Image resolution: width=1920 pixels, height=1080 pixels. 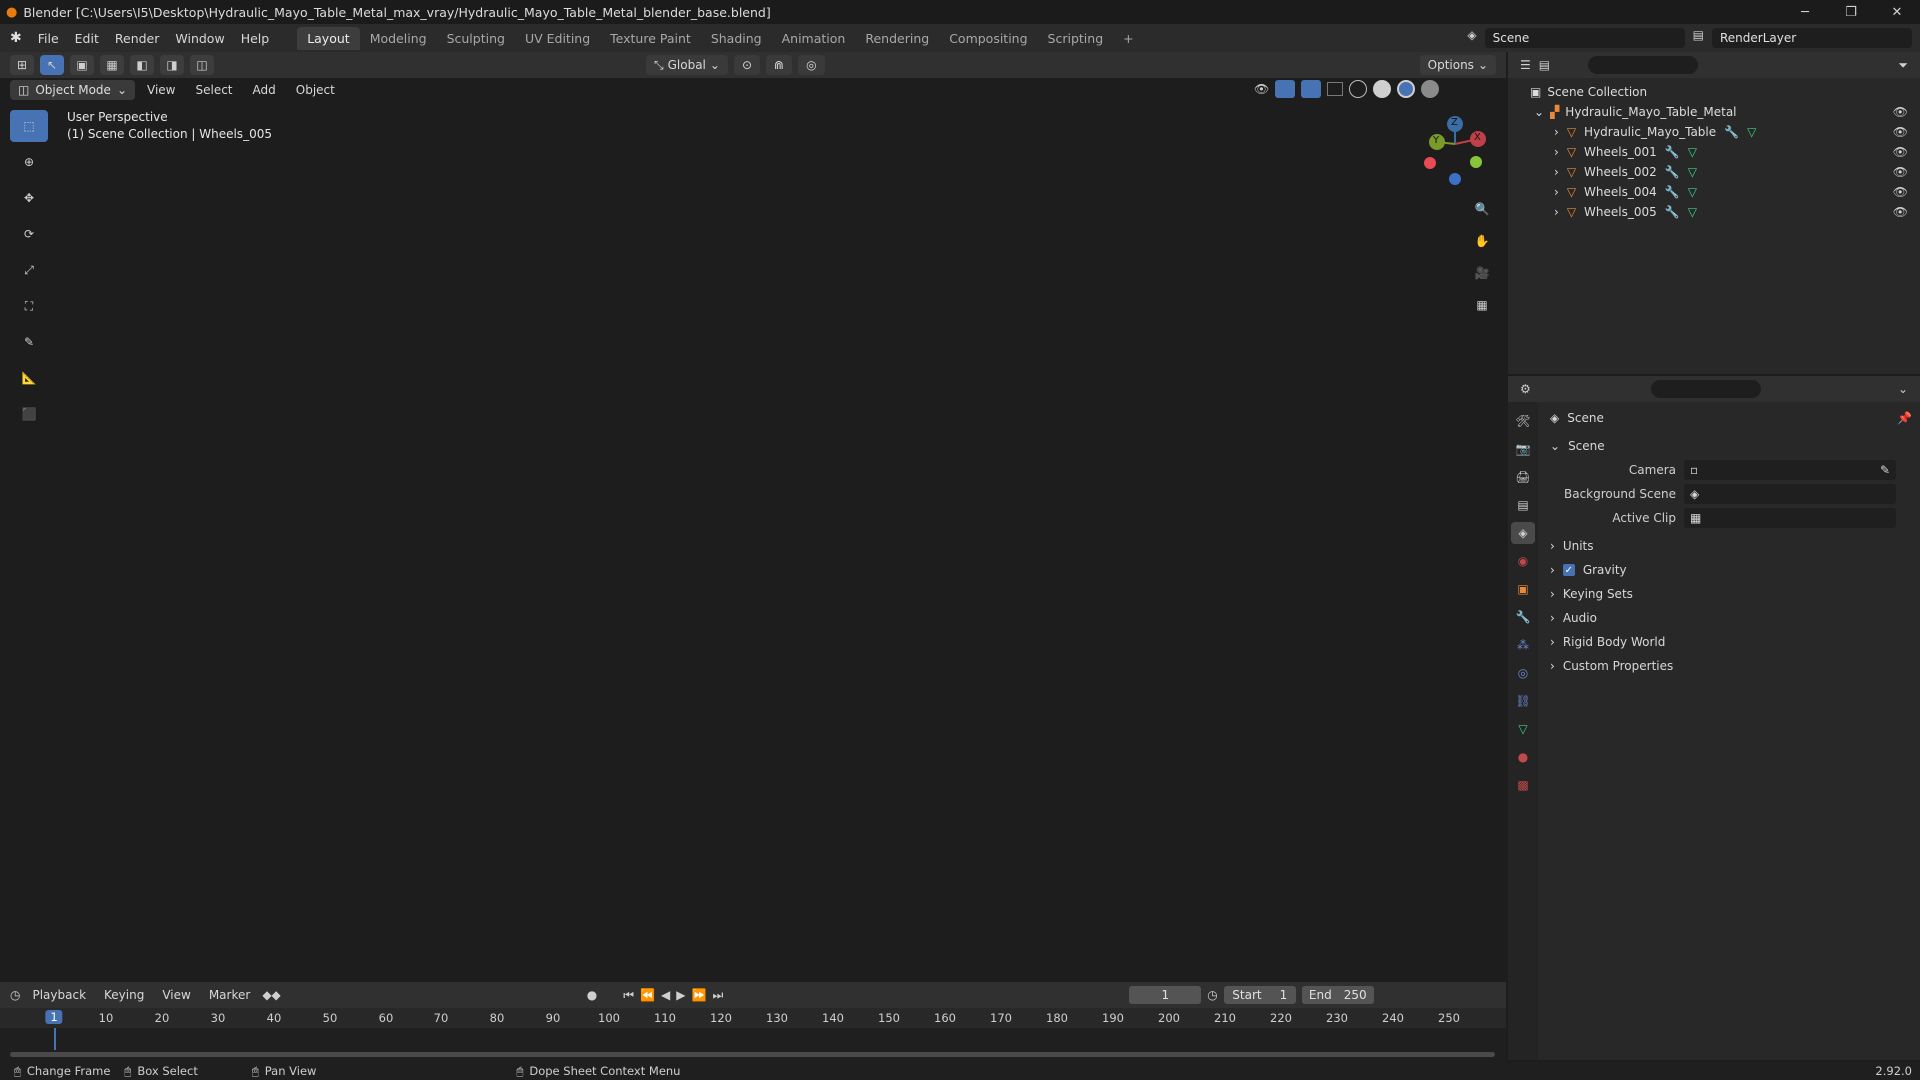 I want to click on proportional-edit-toggle: ◎, so click(x=811, y=65).